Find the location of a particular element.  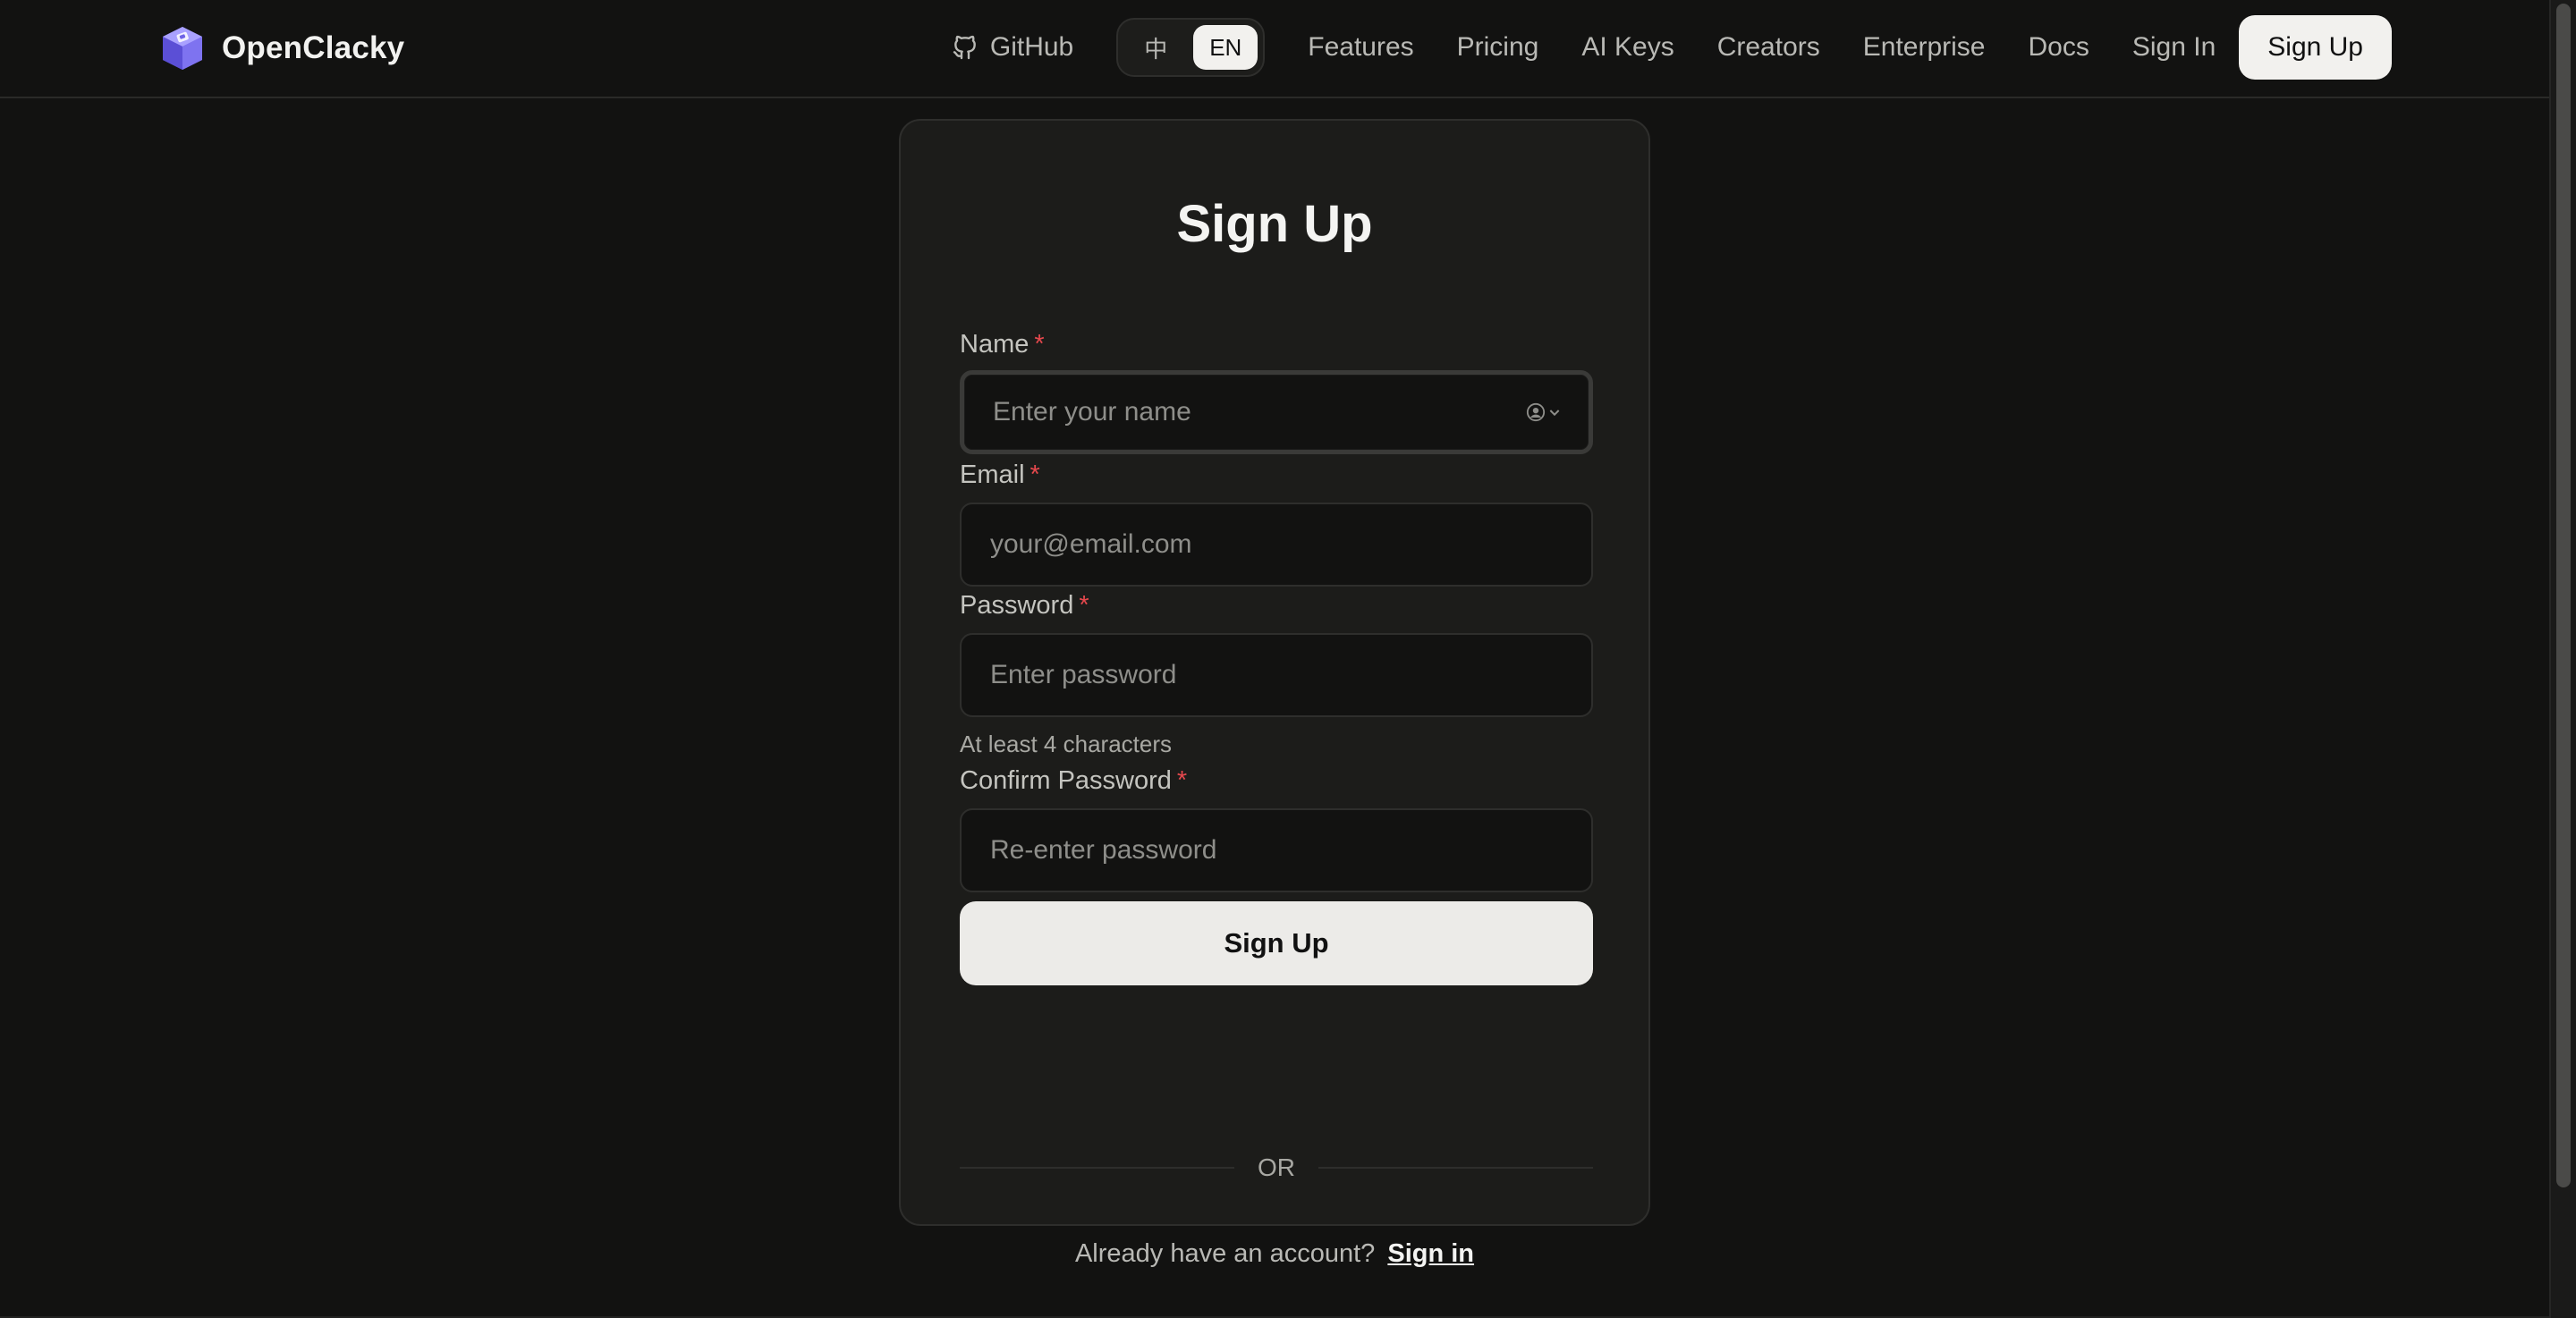

name-label-text: Name is located at coordinates (995, 345).